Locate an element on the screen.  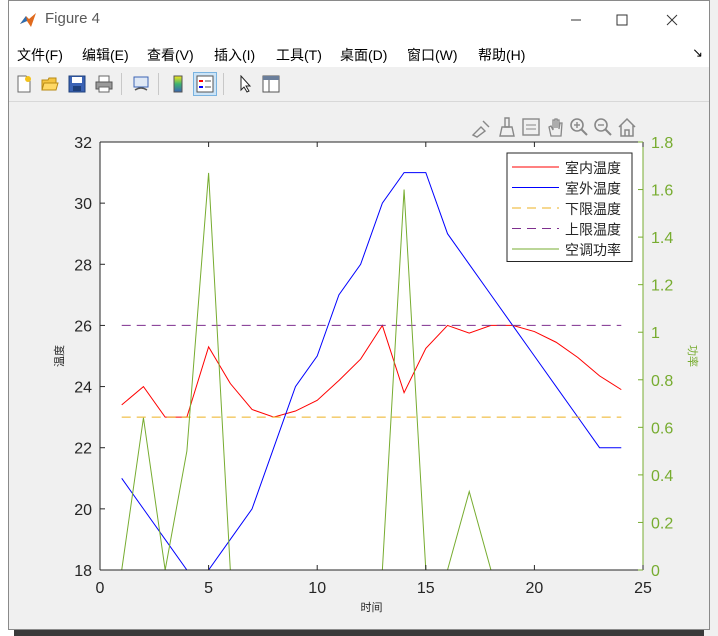
y-right-tick-label: 1.8 is located at coordinates (662, 143).